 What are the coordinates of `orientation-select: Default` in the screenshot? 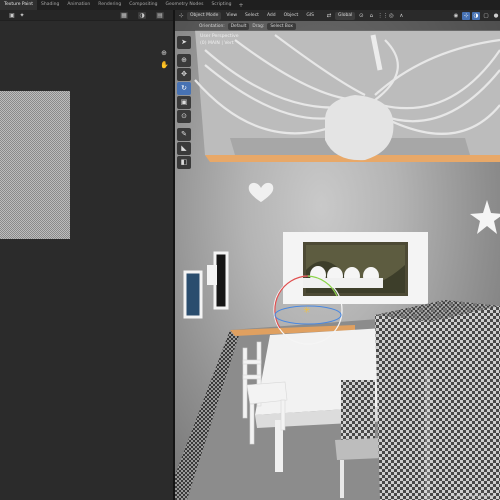 It's located at (238, 26).